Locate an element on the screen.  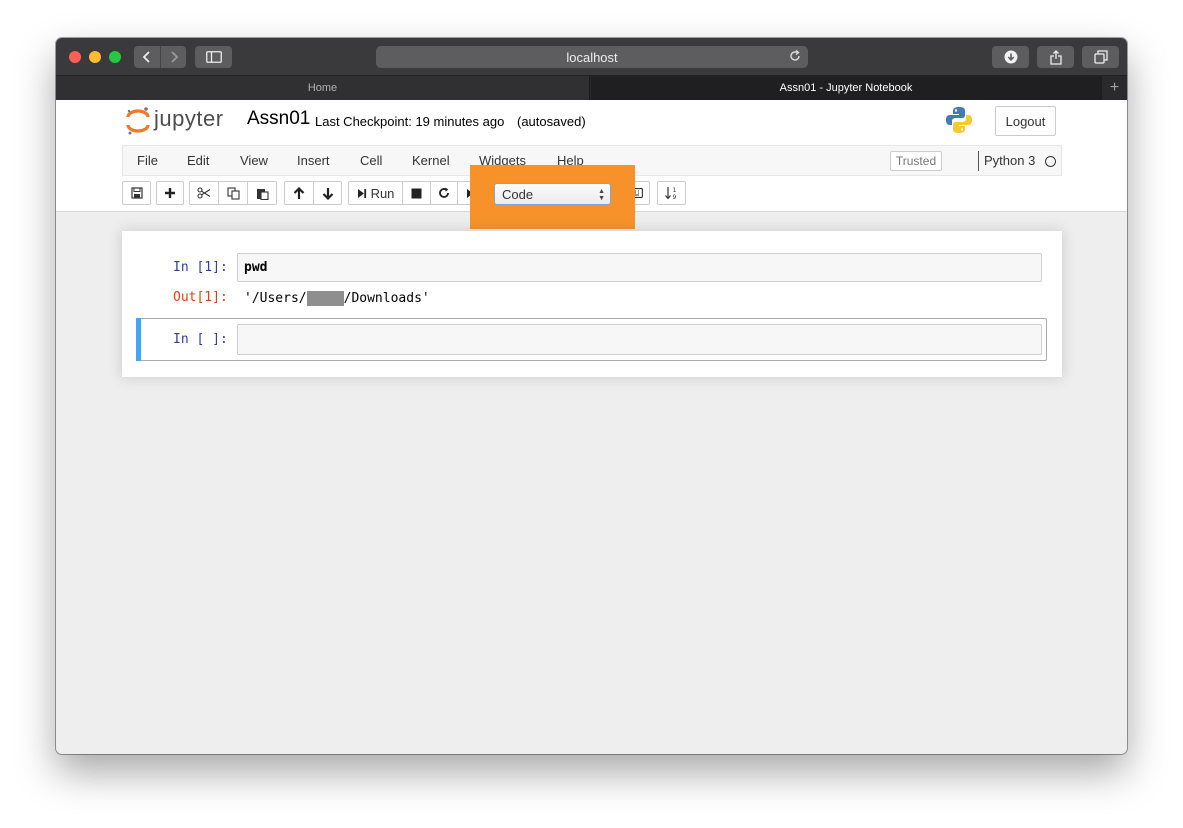
kernel-idle-icon is located at coordinates (1050, 161).